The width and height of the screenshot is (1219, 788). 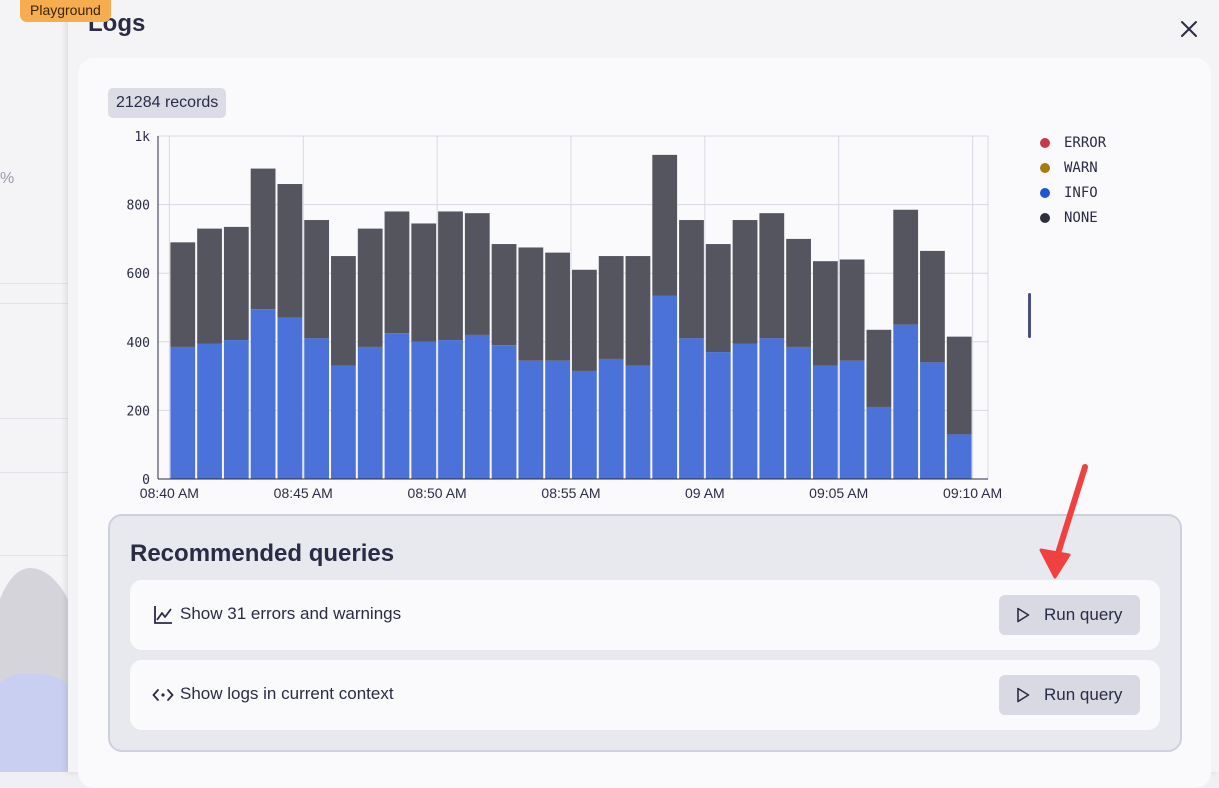 What do you see at coordinates (705, 493) in the screenshot?
I see `x-tick-label: 09 AM` at bounding box center [705, 493].